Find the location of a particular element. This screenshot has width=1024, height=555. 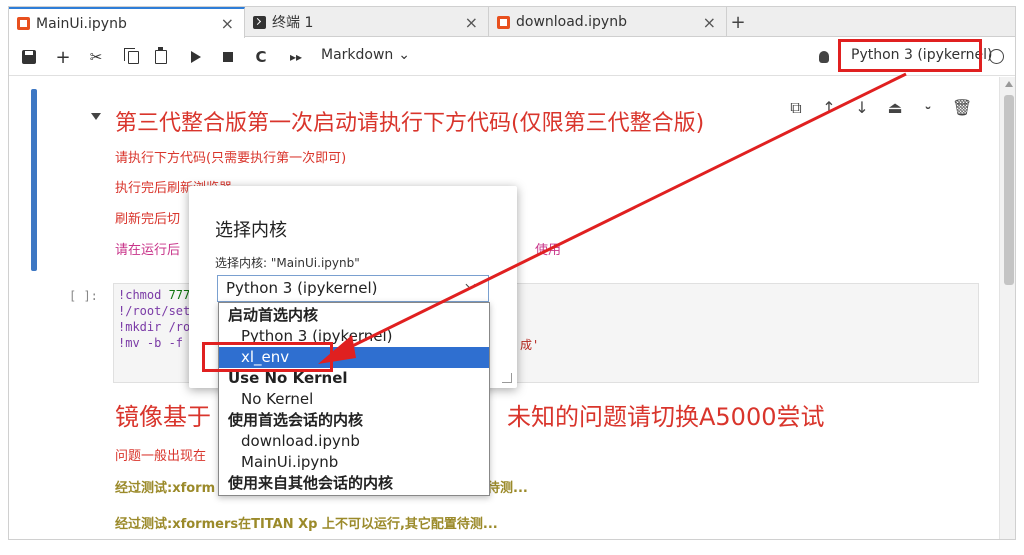

tab-label: download.ipynb is located at coordinates (571, 22).